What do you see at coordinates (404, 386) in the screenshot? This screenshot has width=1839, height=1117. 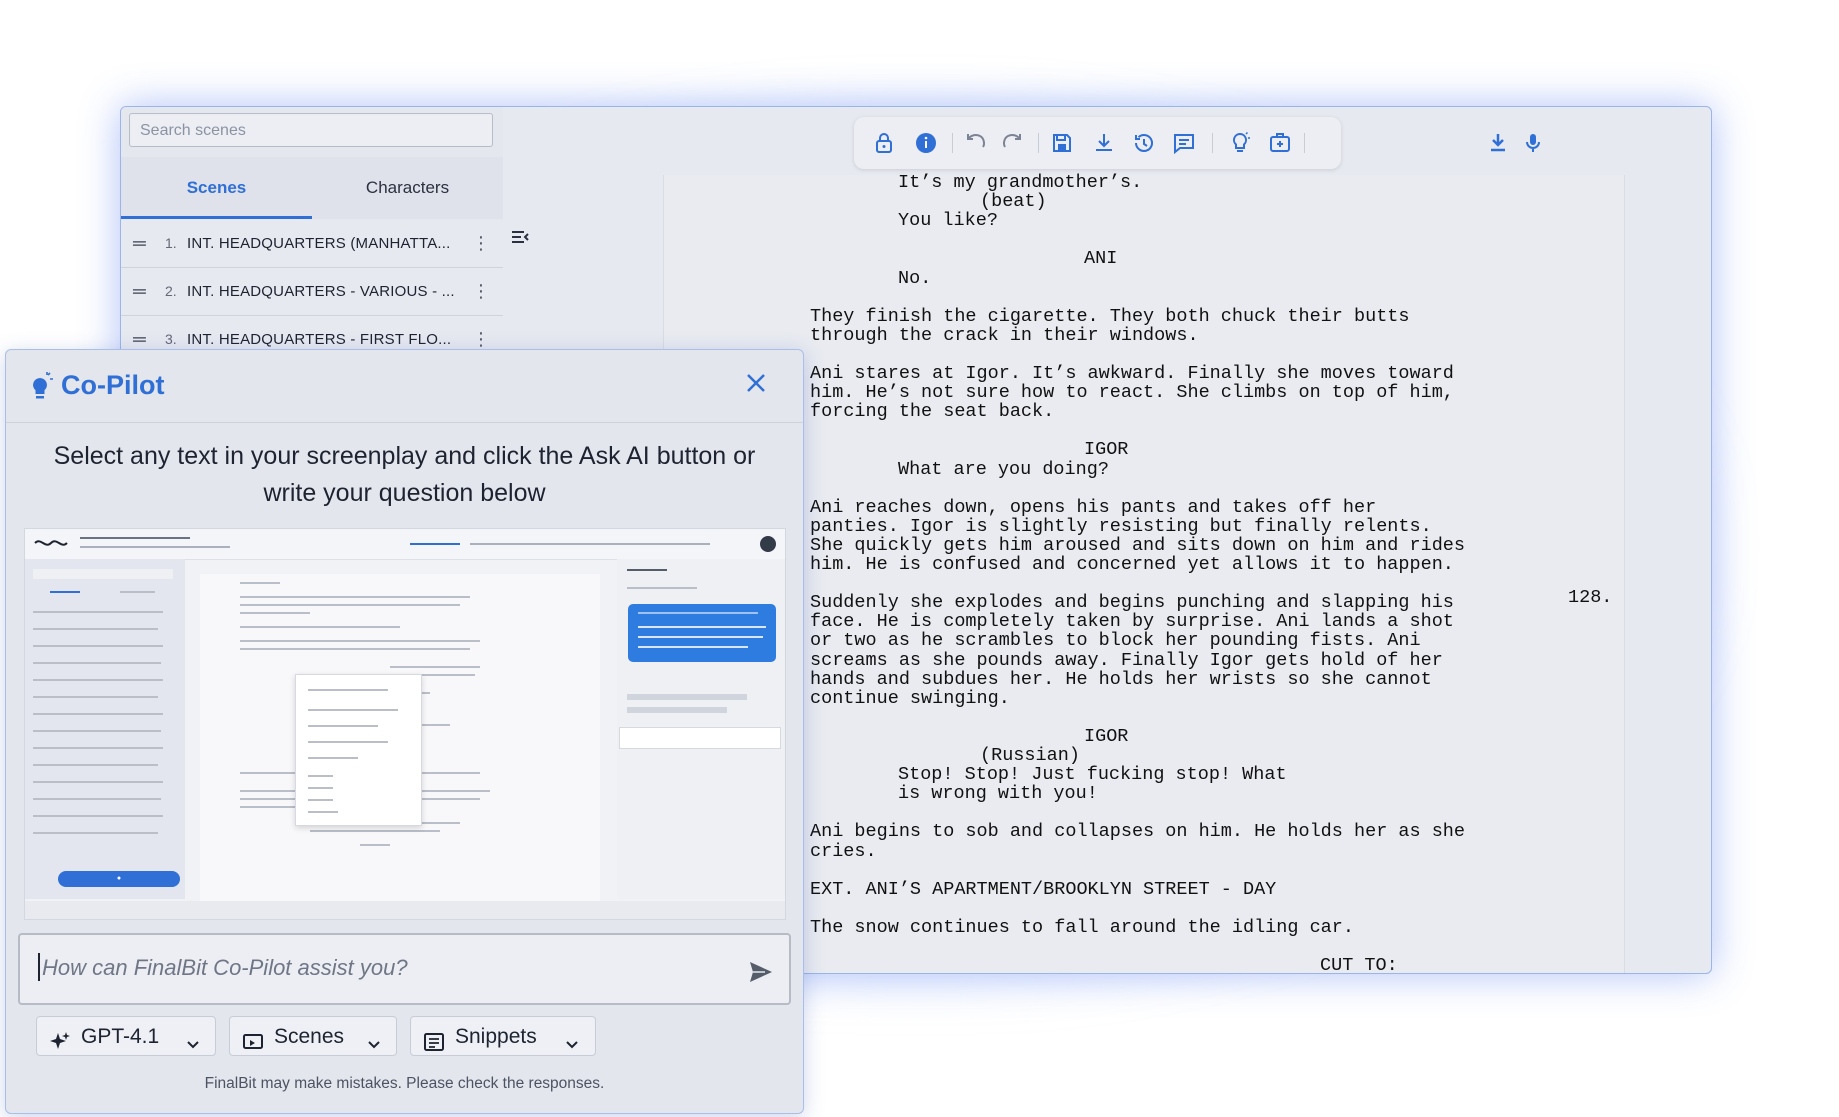 I see `copilot-header: Co-Pilot` at bounding box center [404, 386].